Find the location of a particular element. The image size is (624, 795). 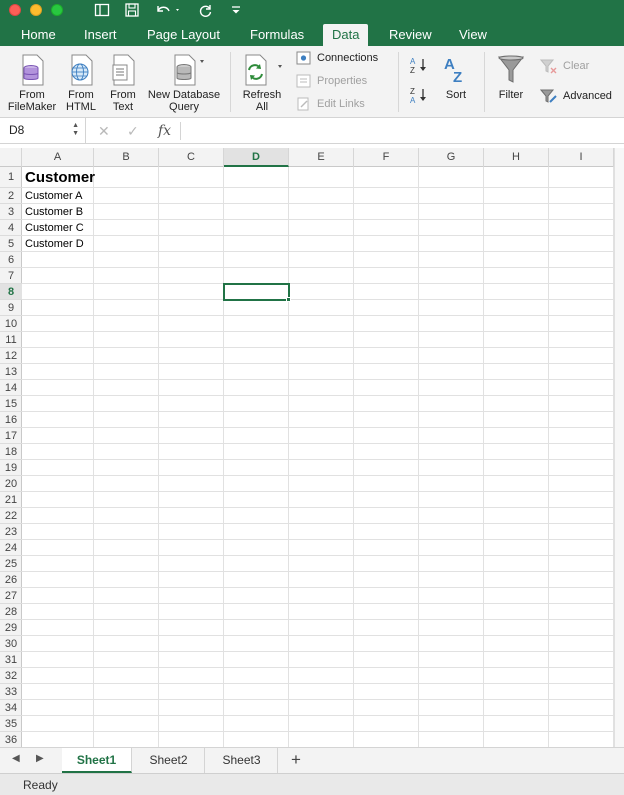

row-header-8: 8 is located at coordinates (11, 292).